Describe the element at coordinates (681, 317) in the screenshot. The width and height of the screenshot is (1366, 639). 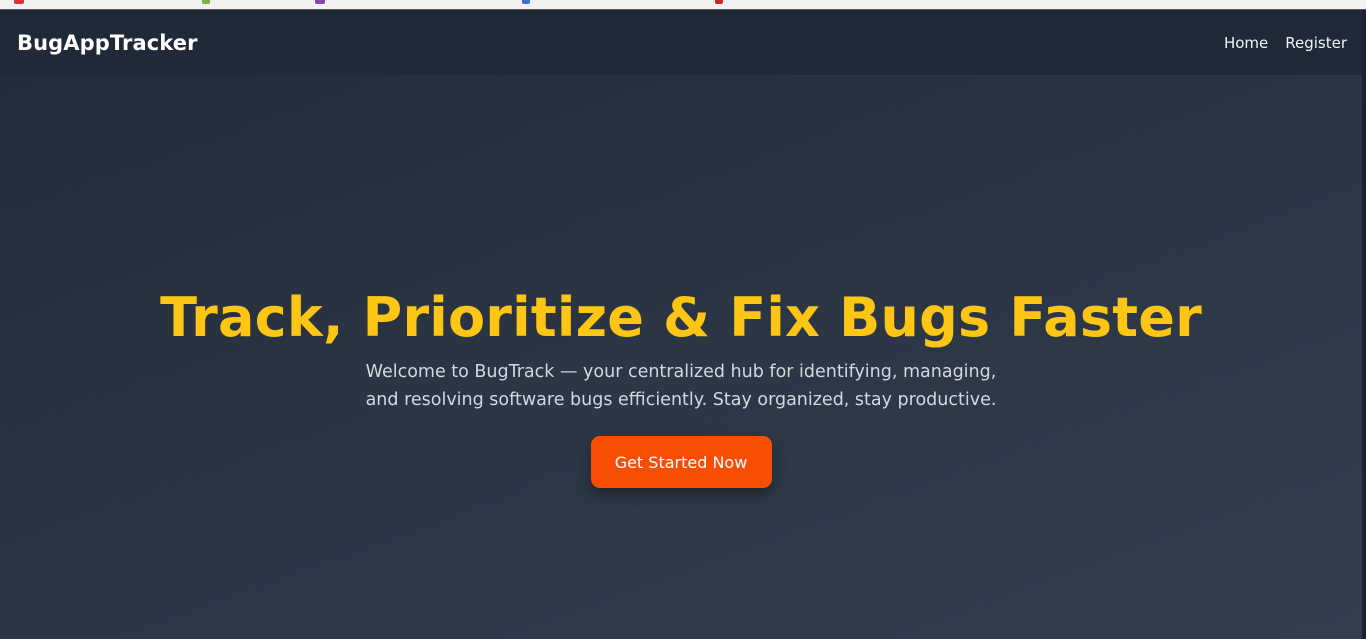
I see `hero-title: Track, Prioritize & Fix Bugs Faster` at that location.